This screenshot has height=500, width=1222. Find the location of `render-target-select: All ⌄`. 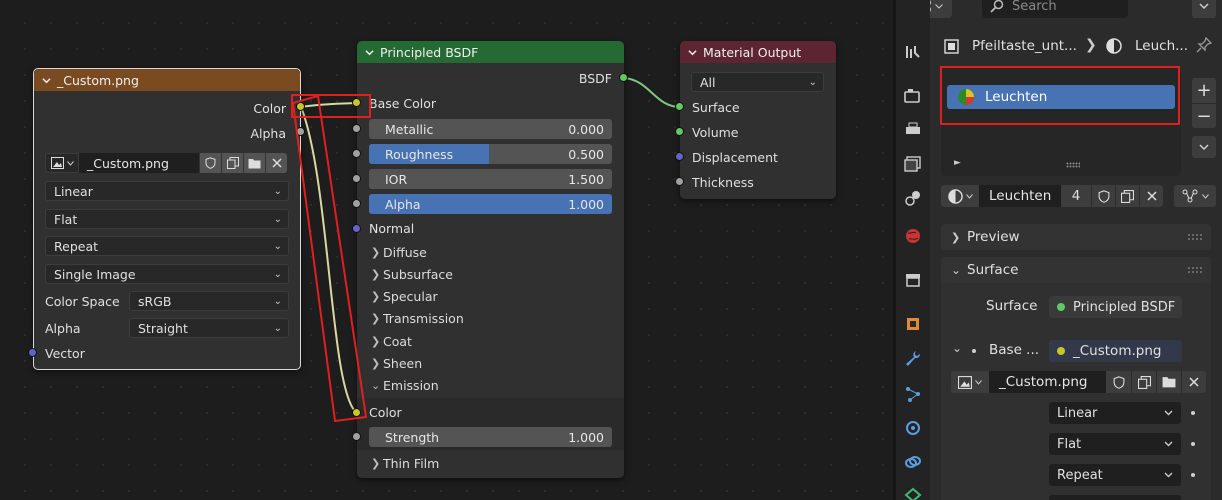

render-target-select: All ⌄ is located at coordinates (757, 82).